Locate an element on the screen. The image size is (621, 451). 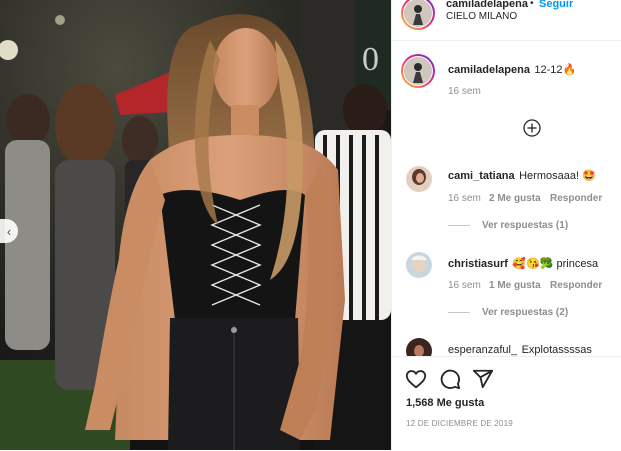
chevron-left-icon: ‹ is located at coordinates (9, 231).